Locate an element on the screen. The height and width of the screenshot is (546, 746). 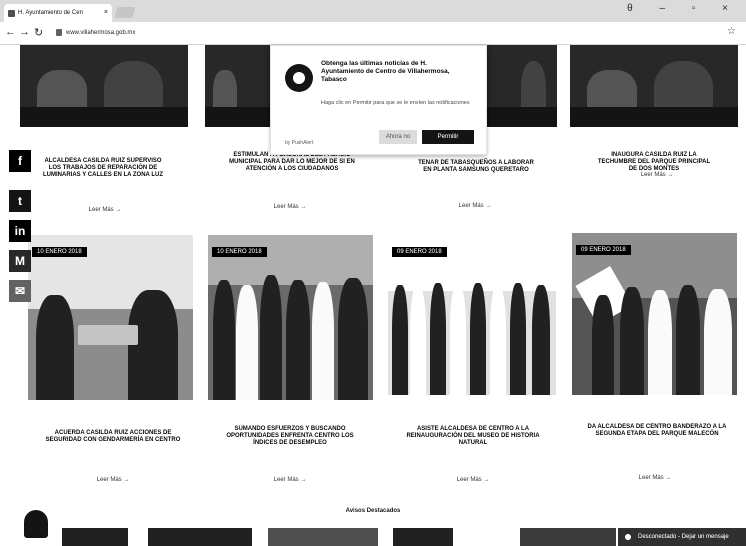
facebook-share-button: f is located at coordinates (20, 161).